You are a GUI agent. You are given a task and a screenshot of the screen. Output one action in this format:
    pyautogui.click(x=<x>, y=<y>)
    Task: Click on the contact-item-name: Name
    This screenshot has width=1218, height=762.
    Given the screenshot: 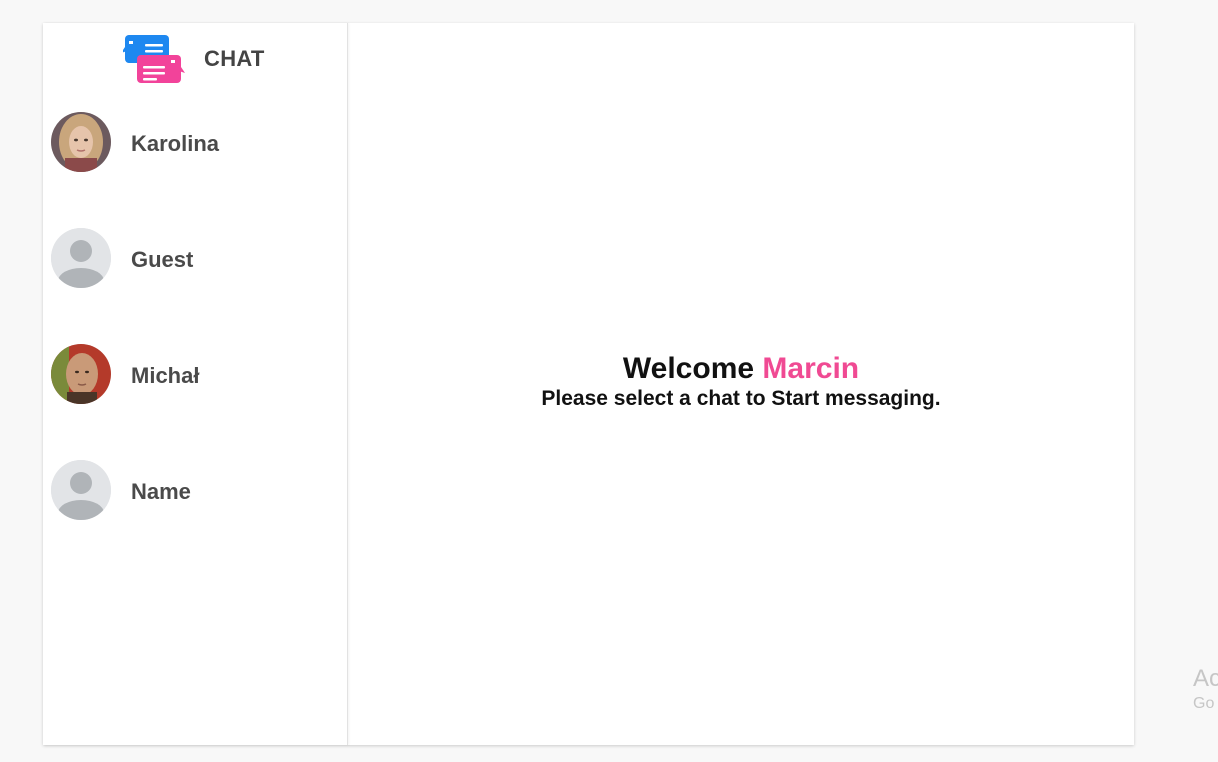 What is the action you would take?
    pyautogui.click(x=195, y=518)
    